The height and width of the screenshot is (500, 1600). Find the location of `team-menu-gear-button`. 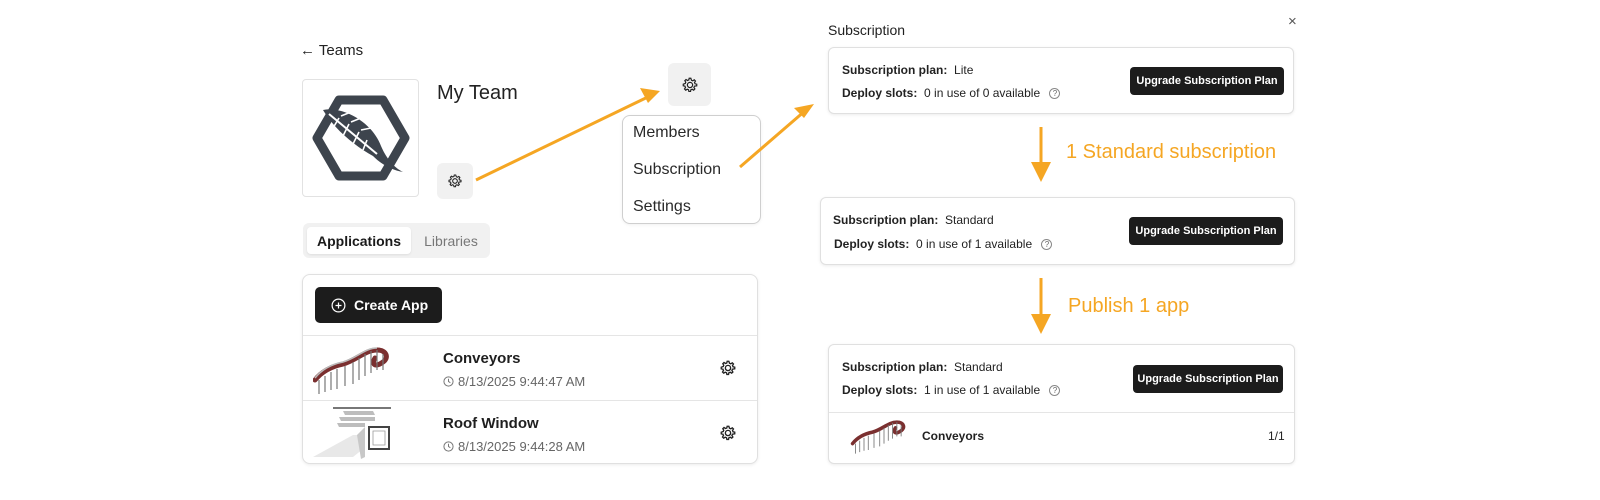

team-menu-gear-button is located at coordinates (689, 84).